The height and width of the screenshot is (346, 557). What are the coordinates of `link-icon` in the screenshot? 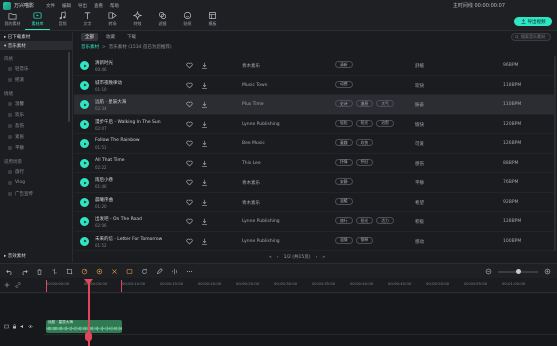 It's located at (18, 285).